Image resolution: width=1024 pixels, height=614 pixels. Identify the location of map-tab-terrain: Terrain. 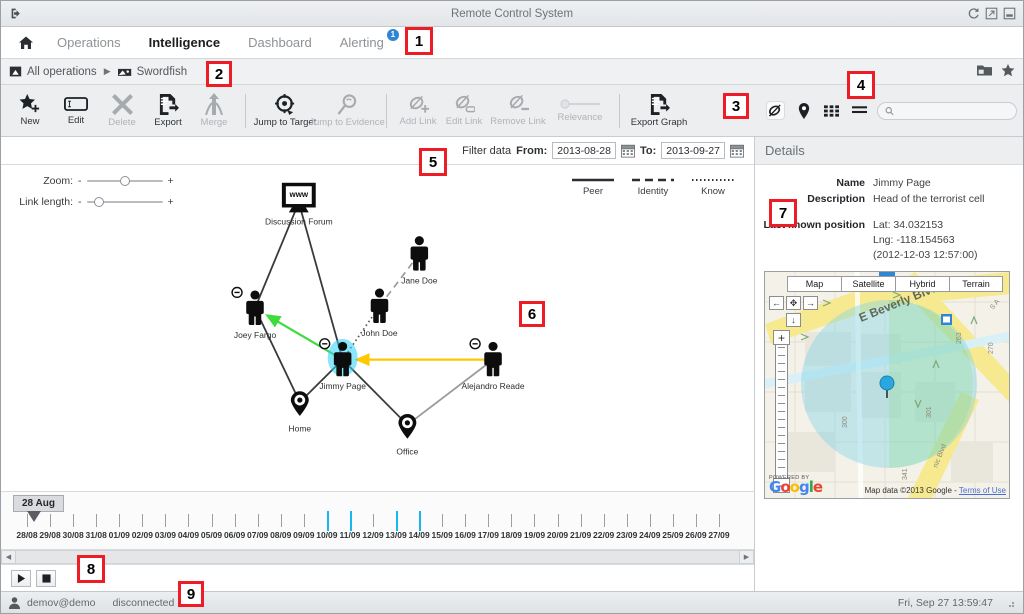
(976, 284).